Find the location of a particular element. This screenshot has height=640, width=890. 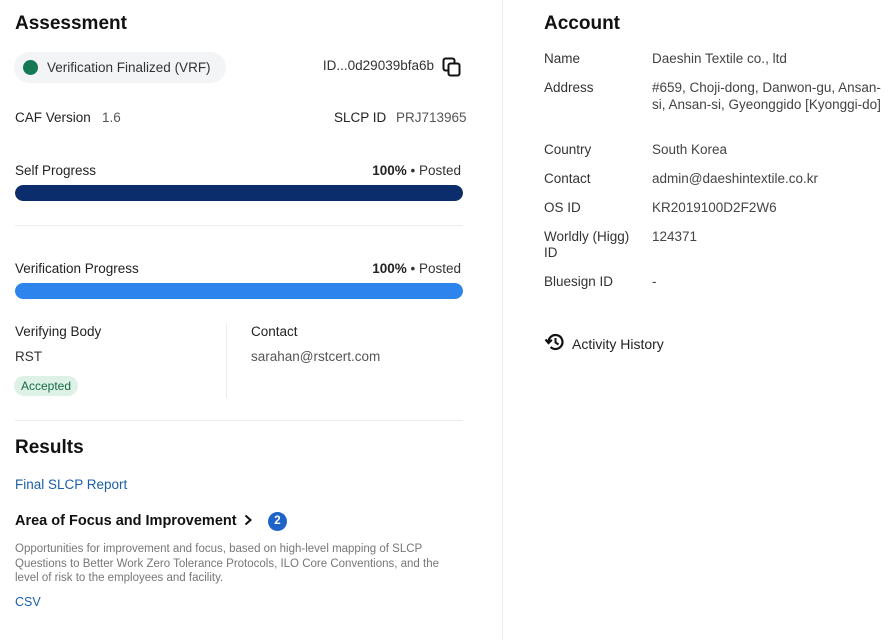

self-progress-fill is located at coordinates (239, 193).